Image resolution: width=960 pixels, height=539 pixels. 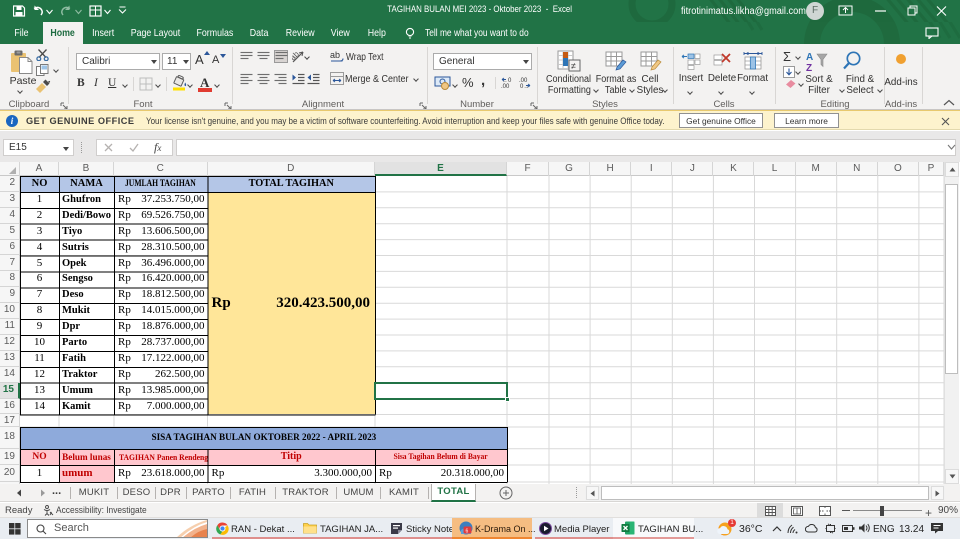 What do you see at coordinates (467, 532) in the screenshot?
I see `svg-text: 6` at bounding box center [467, 532].